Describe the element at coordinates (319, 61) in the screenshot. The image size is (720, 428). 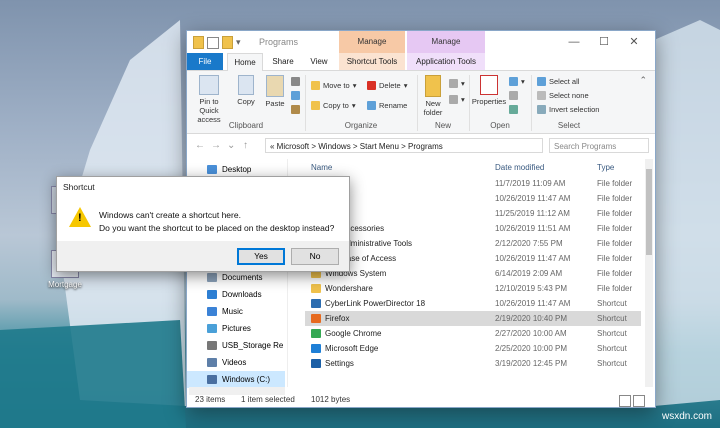
I see `tab-view: View` at that location.